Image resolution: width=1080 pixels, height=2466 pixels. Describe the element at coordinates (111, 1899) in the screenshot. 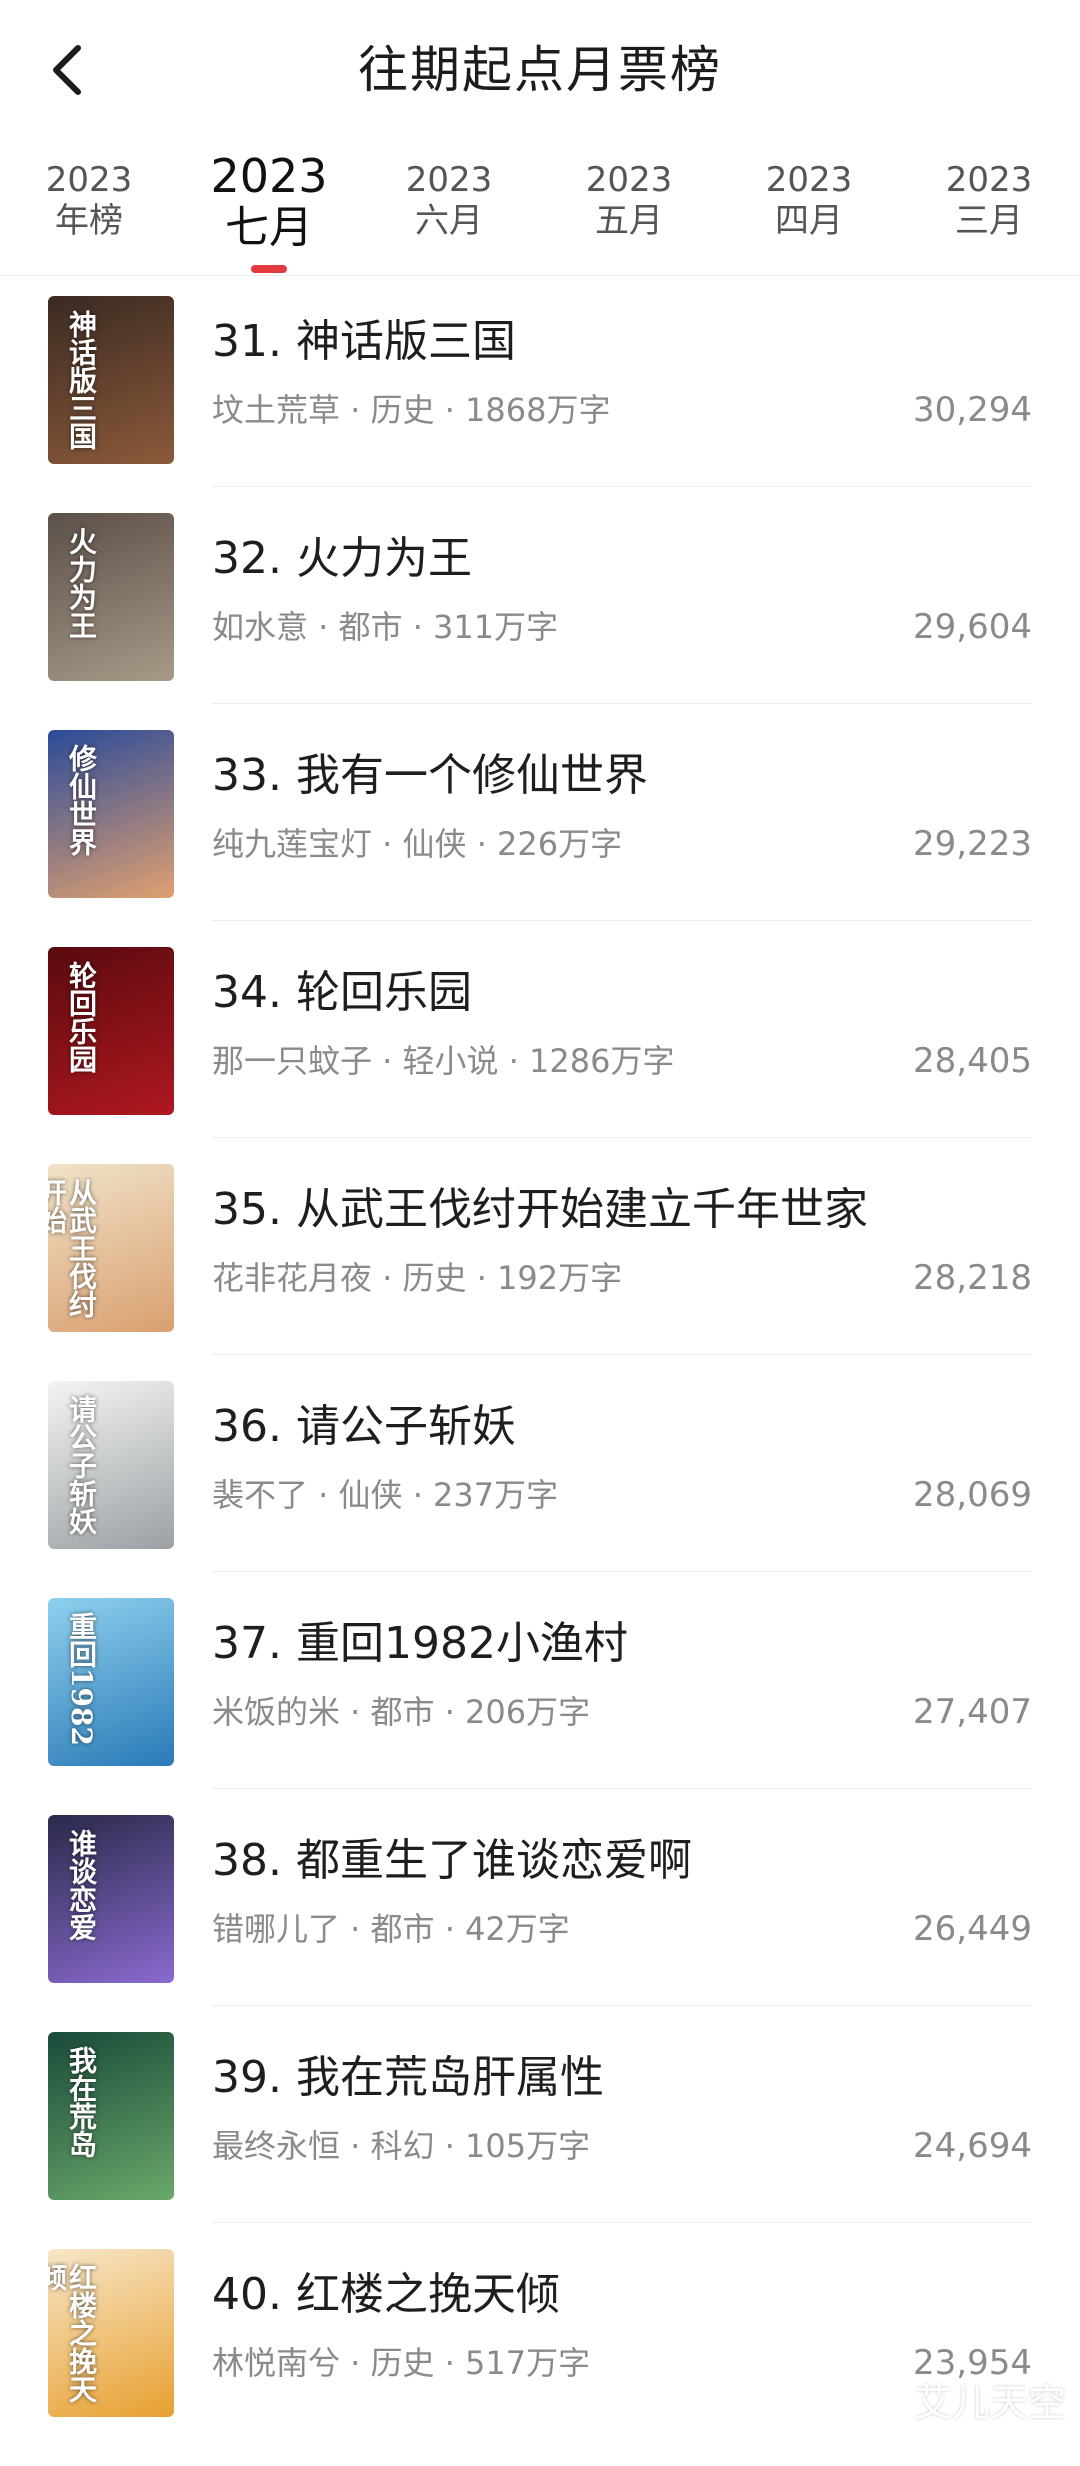

I see `book-cover: 谁谈恋爱` at that location.